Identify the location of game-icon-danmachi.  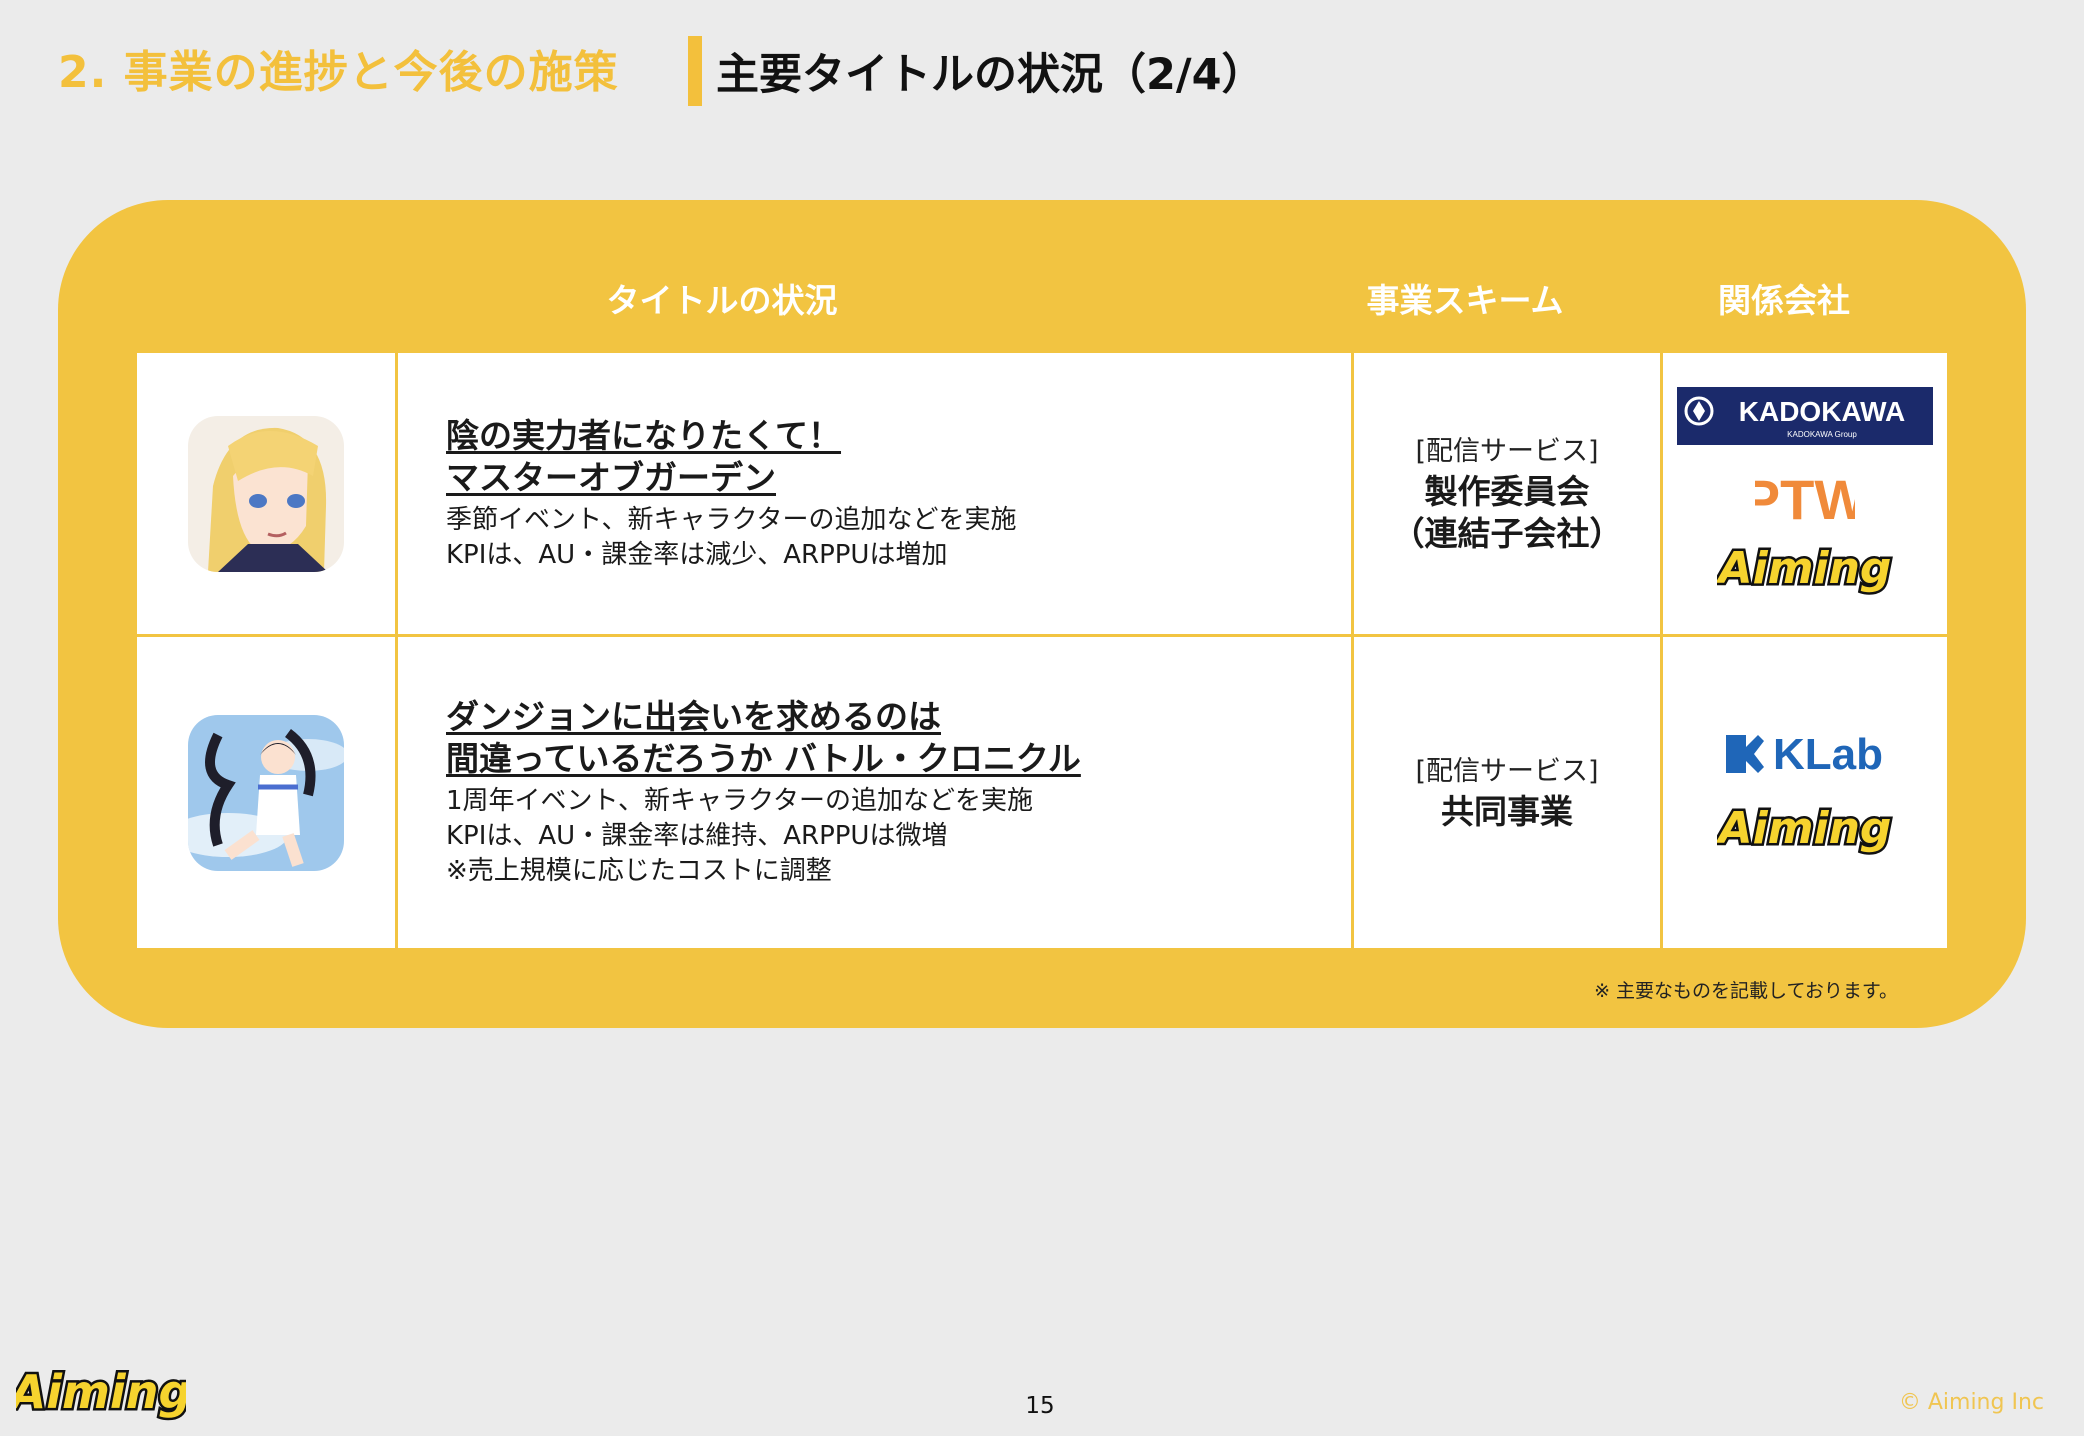
(266, 792).